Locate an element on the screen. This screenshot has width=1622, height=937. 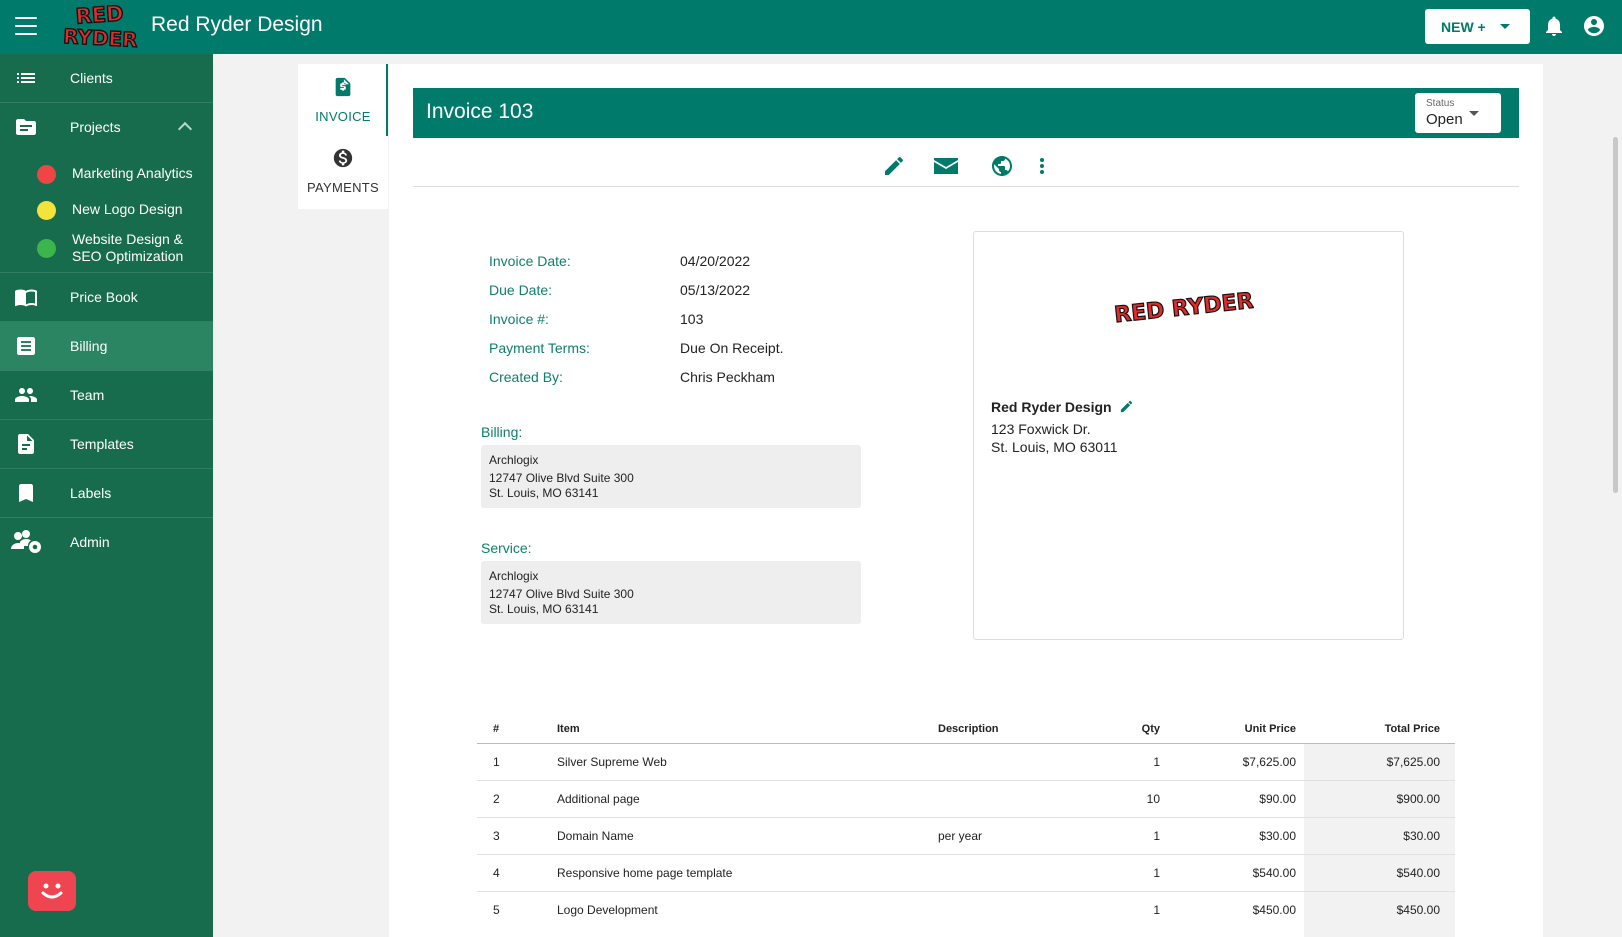
sidebar-item-projects: Projects is located at coordinates (106, 127).